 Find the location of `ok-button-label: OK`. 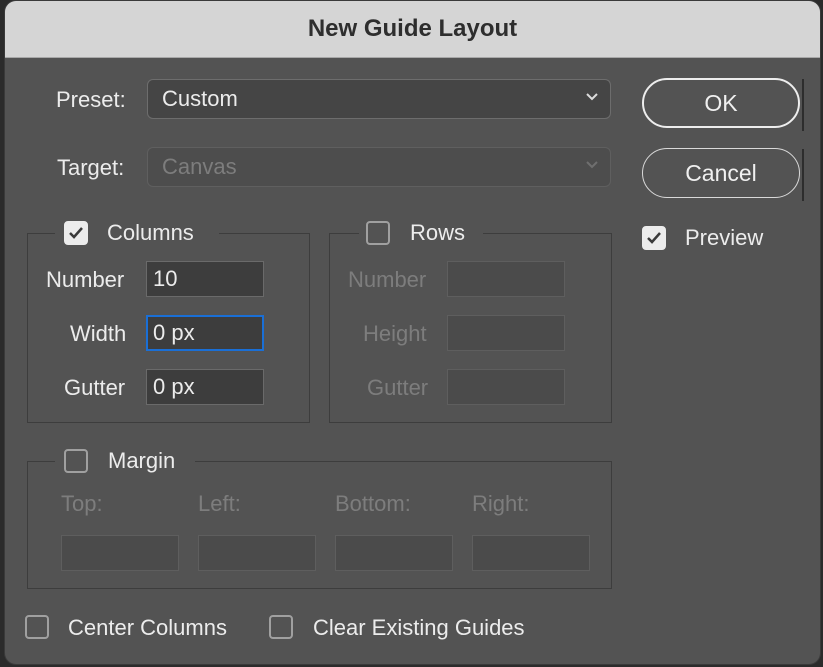

ok-button-label: OK is located at coordinates (721, 102).